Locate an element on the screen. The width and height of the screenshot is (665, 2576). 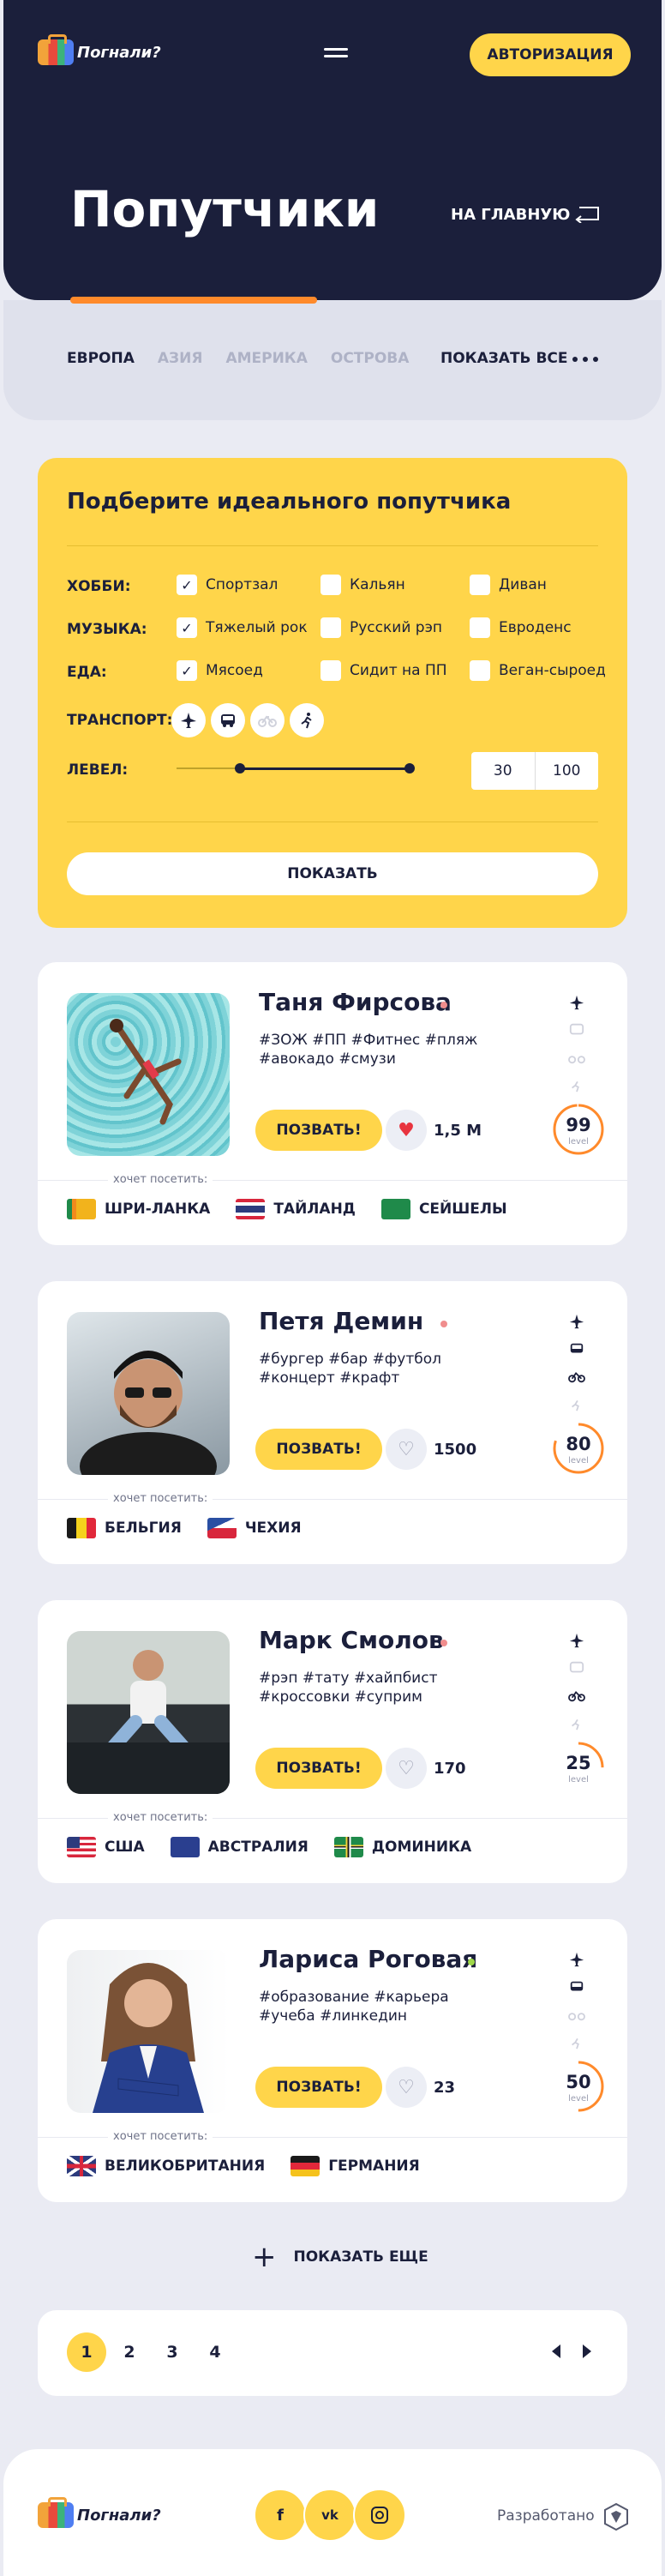
page-arrows is located at coordinates (571, 2351).